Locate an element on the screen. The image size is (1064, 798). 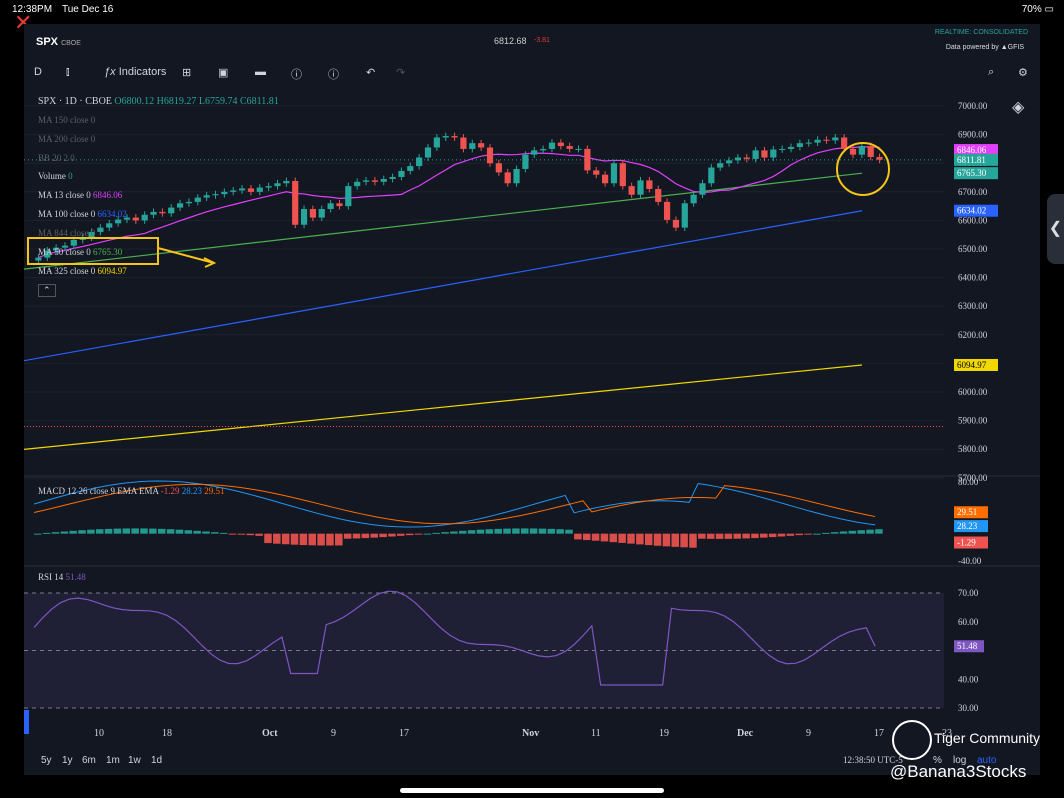
legend-ma844: MA 844 close 0 is located at coordinates (66, 233).